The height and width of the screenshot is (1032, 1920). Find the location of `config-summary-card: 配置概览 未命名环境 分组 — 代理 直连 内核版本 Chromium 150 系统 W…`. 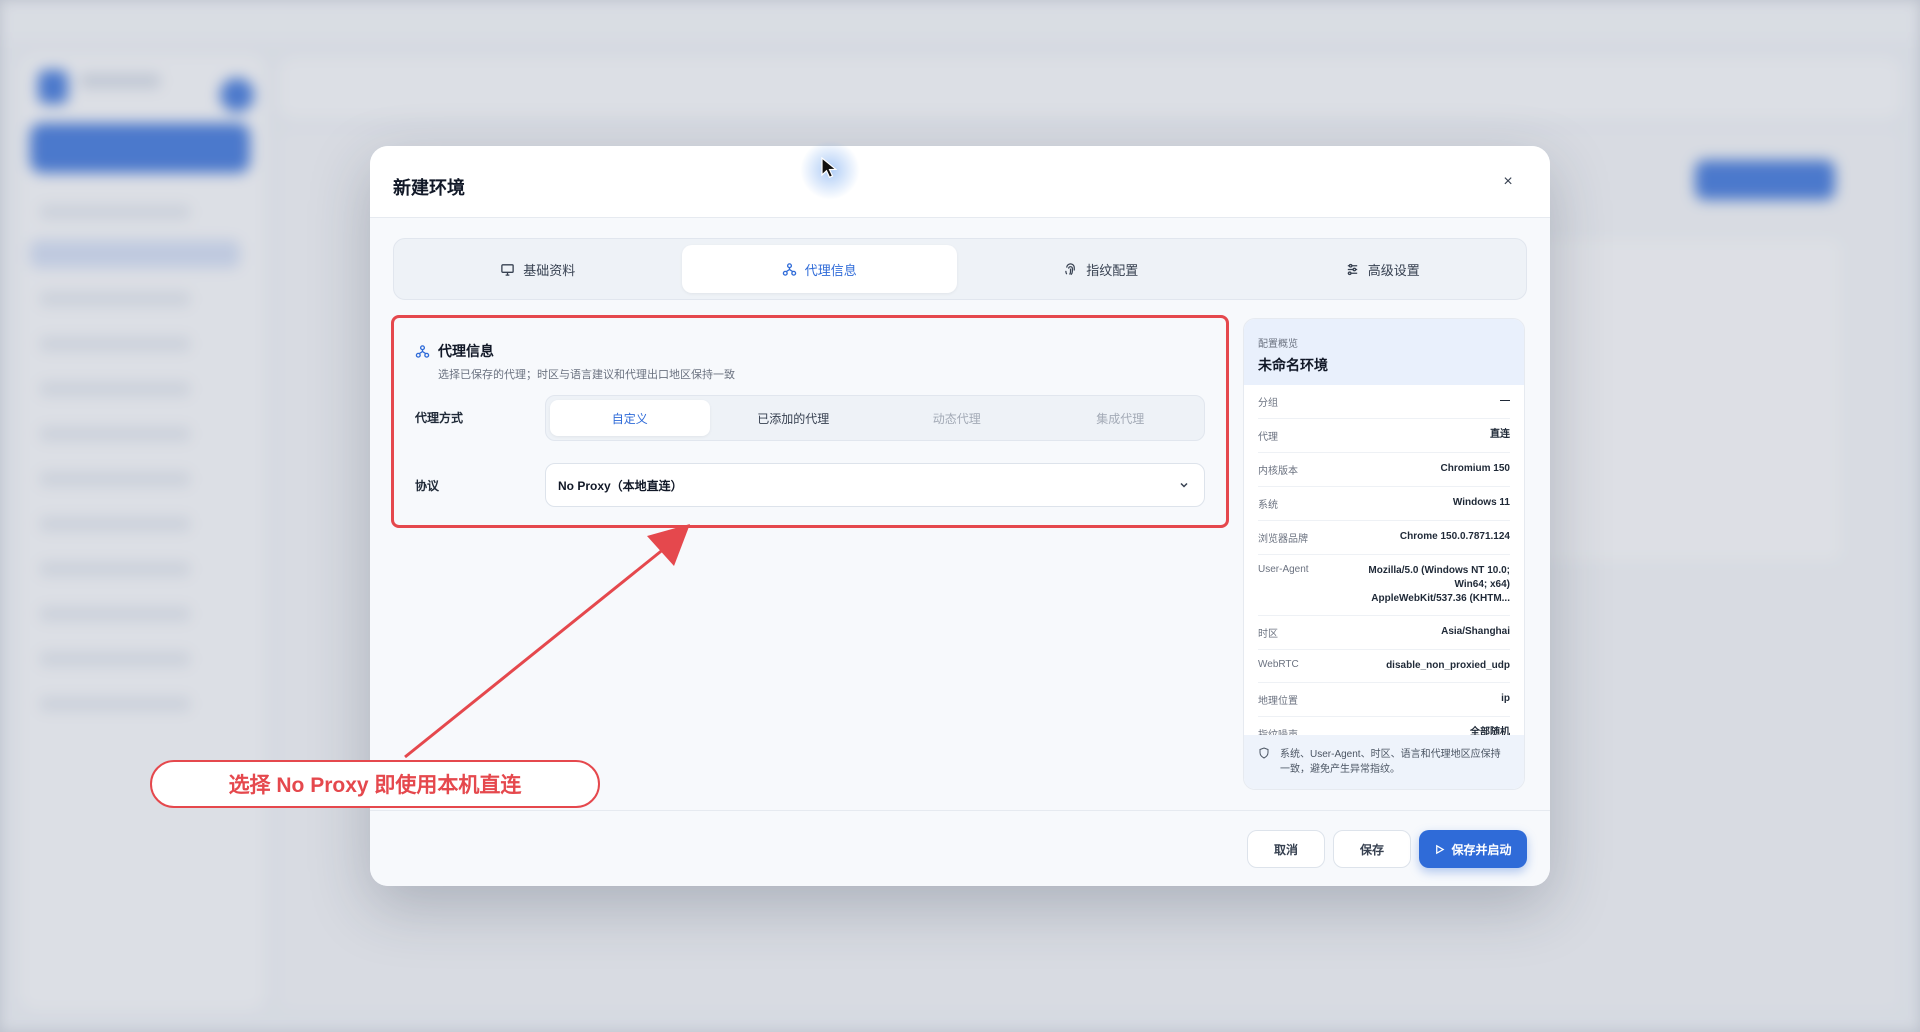

config-summary-card: 配置概览 未命名环境 分组 — 代理 直连 内核版本 Chromium 150 系统 W… is located at coordinates (1384, 554).